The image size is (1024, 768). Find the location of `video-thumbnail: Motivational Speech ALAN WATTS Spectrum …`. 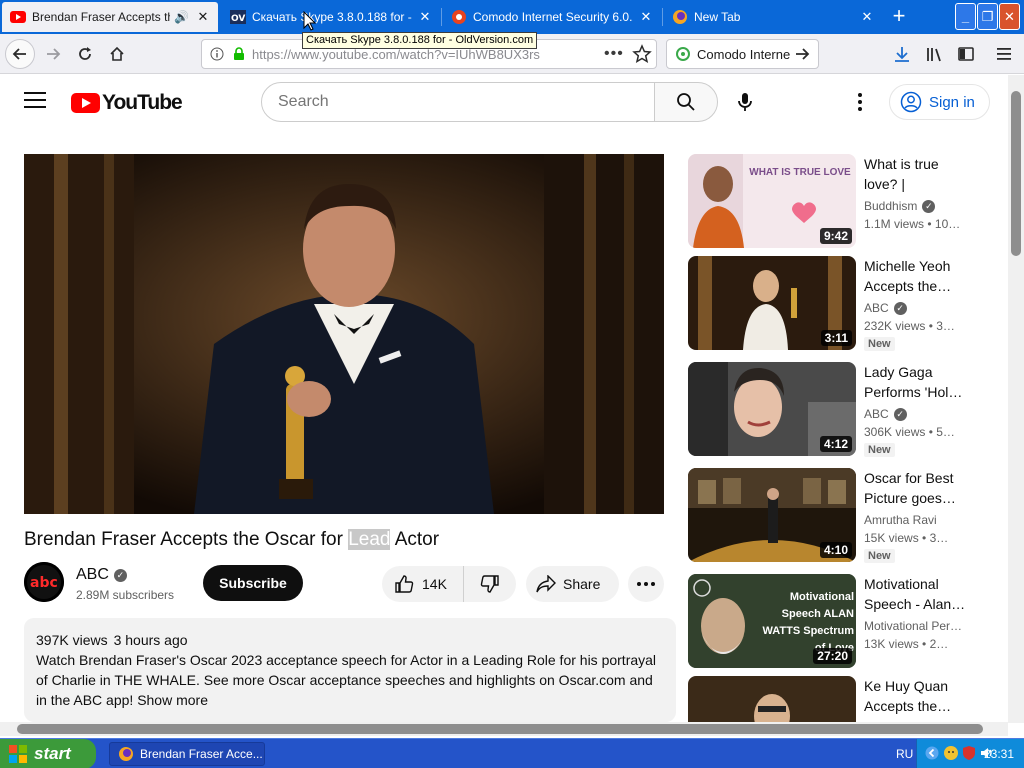

video-thumbnail: Motivational Speech ALAN WATTS Spectrum … is located at coordinates (772, 621).